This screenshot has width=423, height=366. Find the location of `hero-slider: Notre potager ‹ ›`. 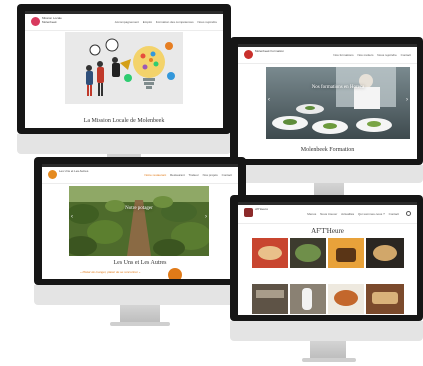

hero-slider: Notre potager ‹ › is located at coordinates (139, 221).